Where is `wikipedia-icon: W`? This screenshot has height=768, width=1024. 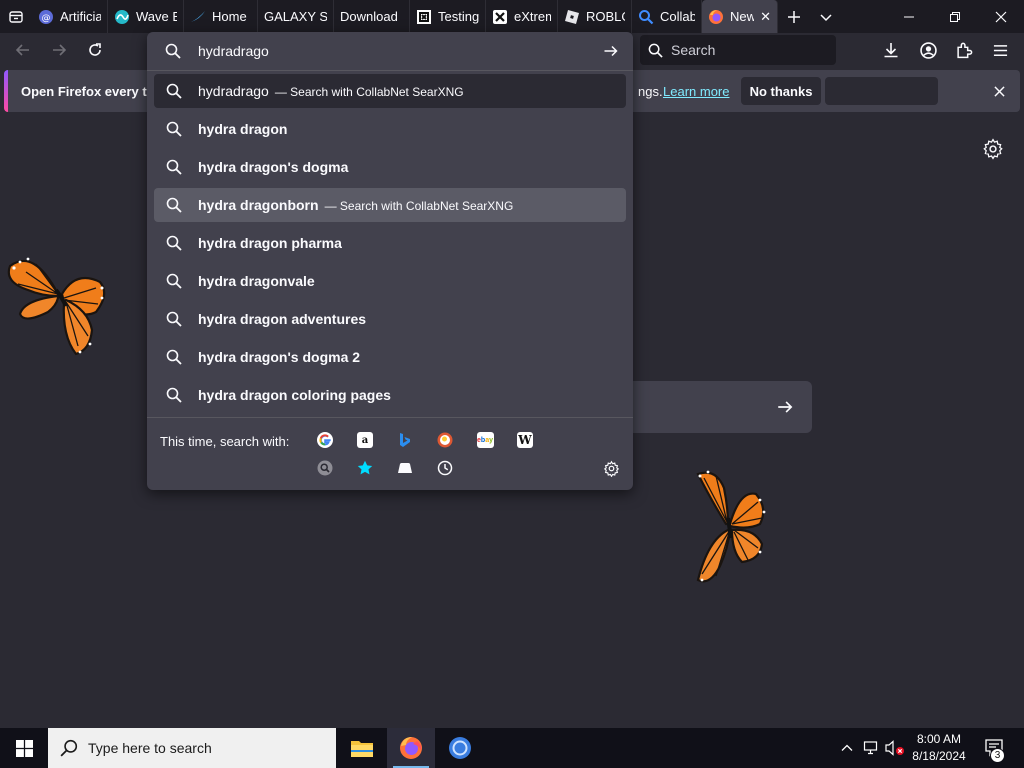 wikipedia-icon: W is located at coordinates (525, 440).